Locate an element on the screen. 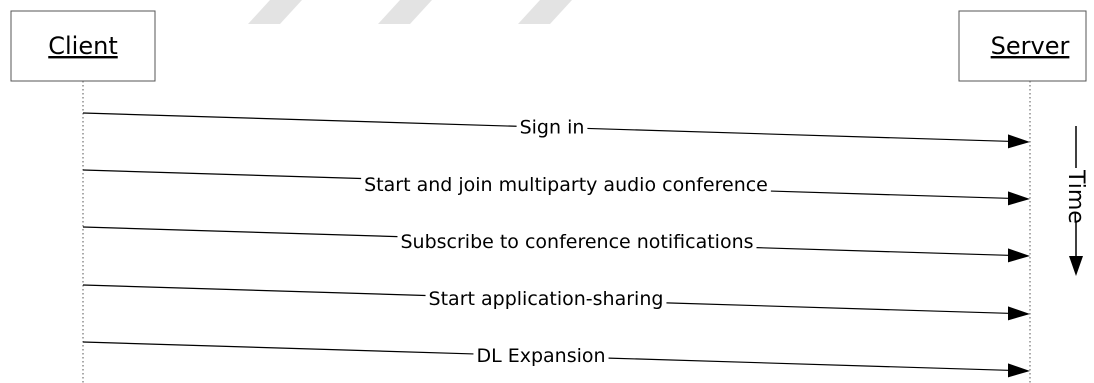 This screenshot has width=1094, height=383. server-actor: Server is located at coordinates (1022, 46).